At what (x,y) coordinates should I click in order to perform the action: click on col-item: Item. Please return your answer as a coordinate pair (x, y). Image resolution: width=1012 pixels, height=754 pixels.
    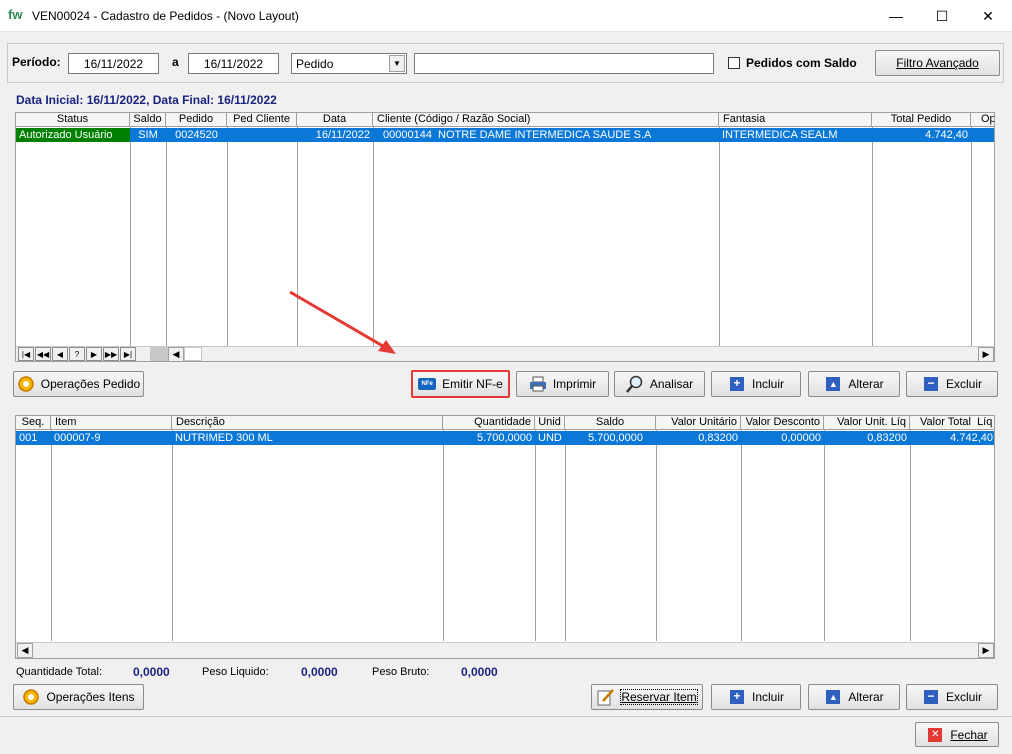
    Looking at the image, I should click on (111, 423).